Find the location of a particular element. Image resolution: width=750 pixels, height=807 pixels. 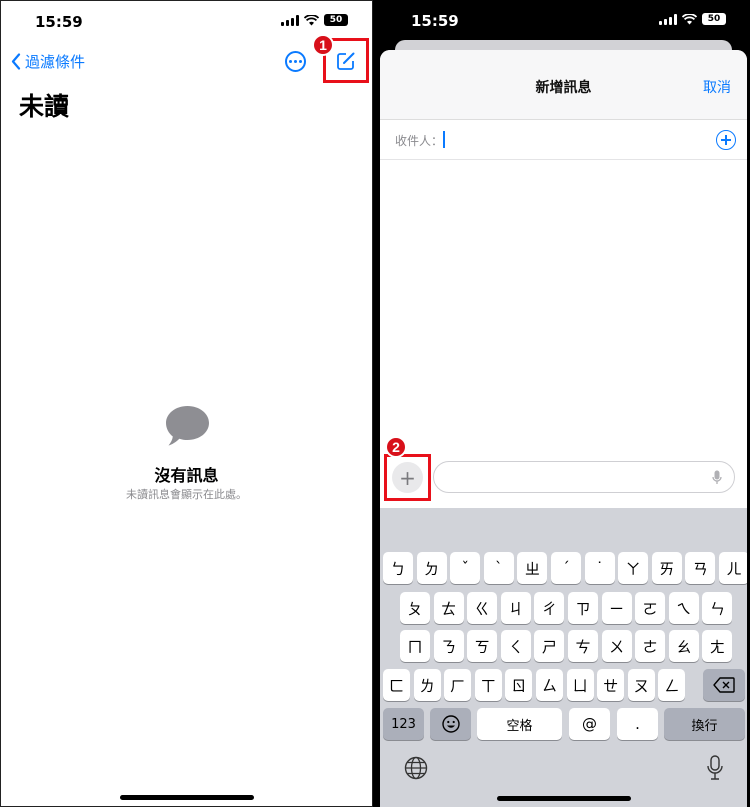

space-key: 空格 is located at coordinates (519, 724).